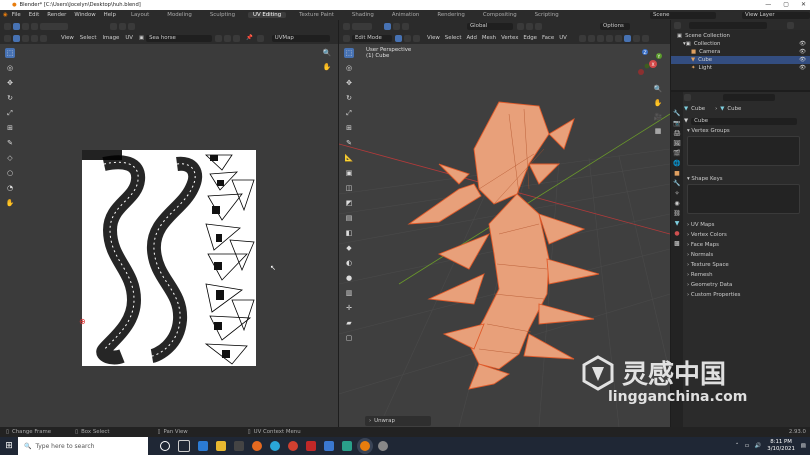 The height and width of the screenshot is (455, 810). I want to click on taskbar-search: 🔍 Type here to search, so click(83, 446).